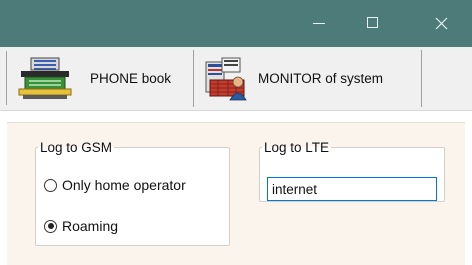 The width and height of the screenshot is (472, 265). I want to click on close-icon, so click(441, 23).